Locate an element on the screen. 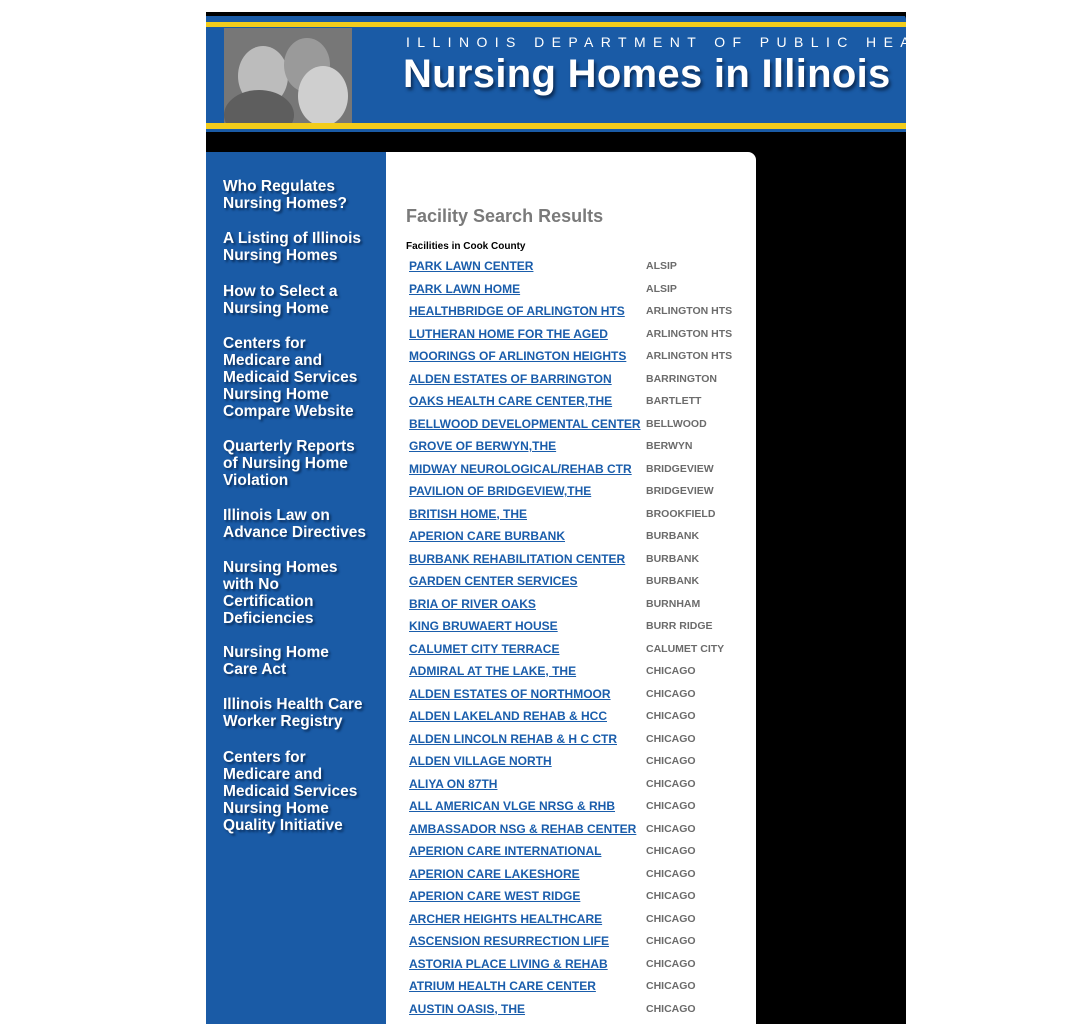  table-row: ALDEN LAKELAND REHAB & HCC CHICAGO is located at coordinates (571, 719).